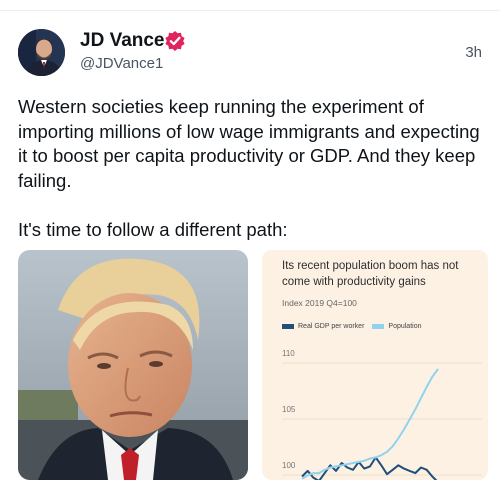 The height and width of the screenshot is (496, 500). I want to click on chart-plot-area, so click(382, 421).